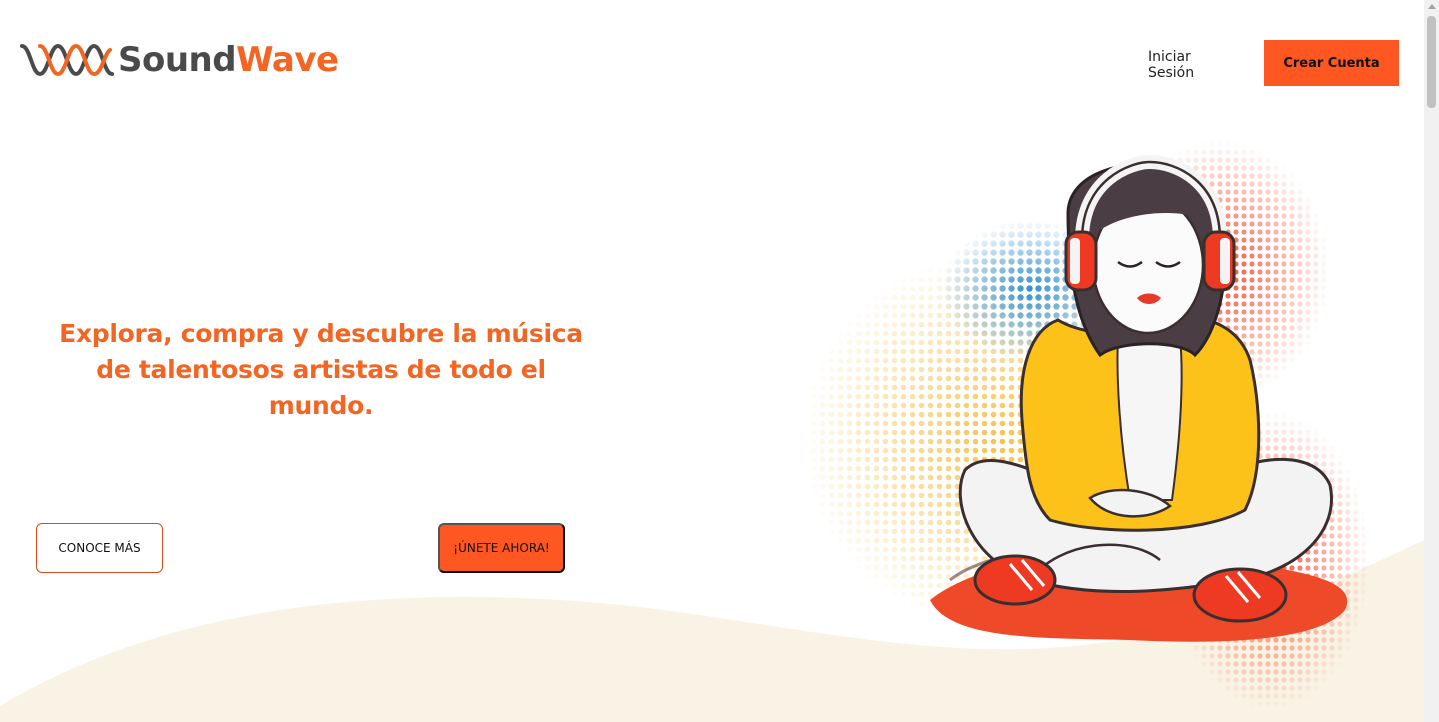  What do you see at coordinates (1431, 361) in the screenshot?
I see `vertical-scrollbar` at bounding box center [1431, 361].